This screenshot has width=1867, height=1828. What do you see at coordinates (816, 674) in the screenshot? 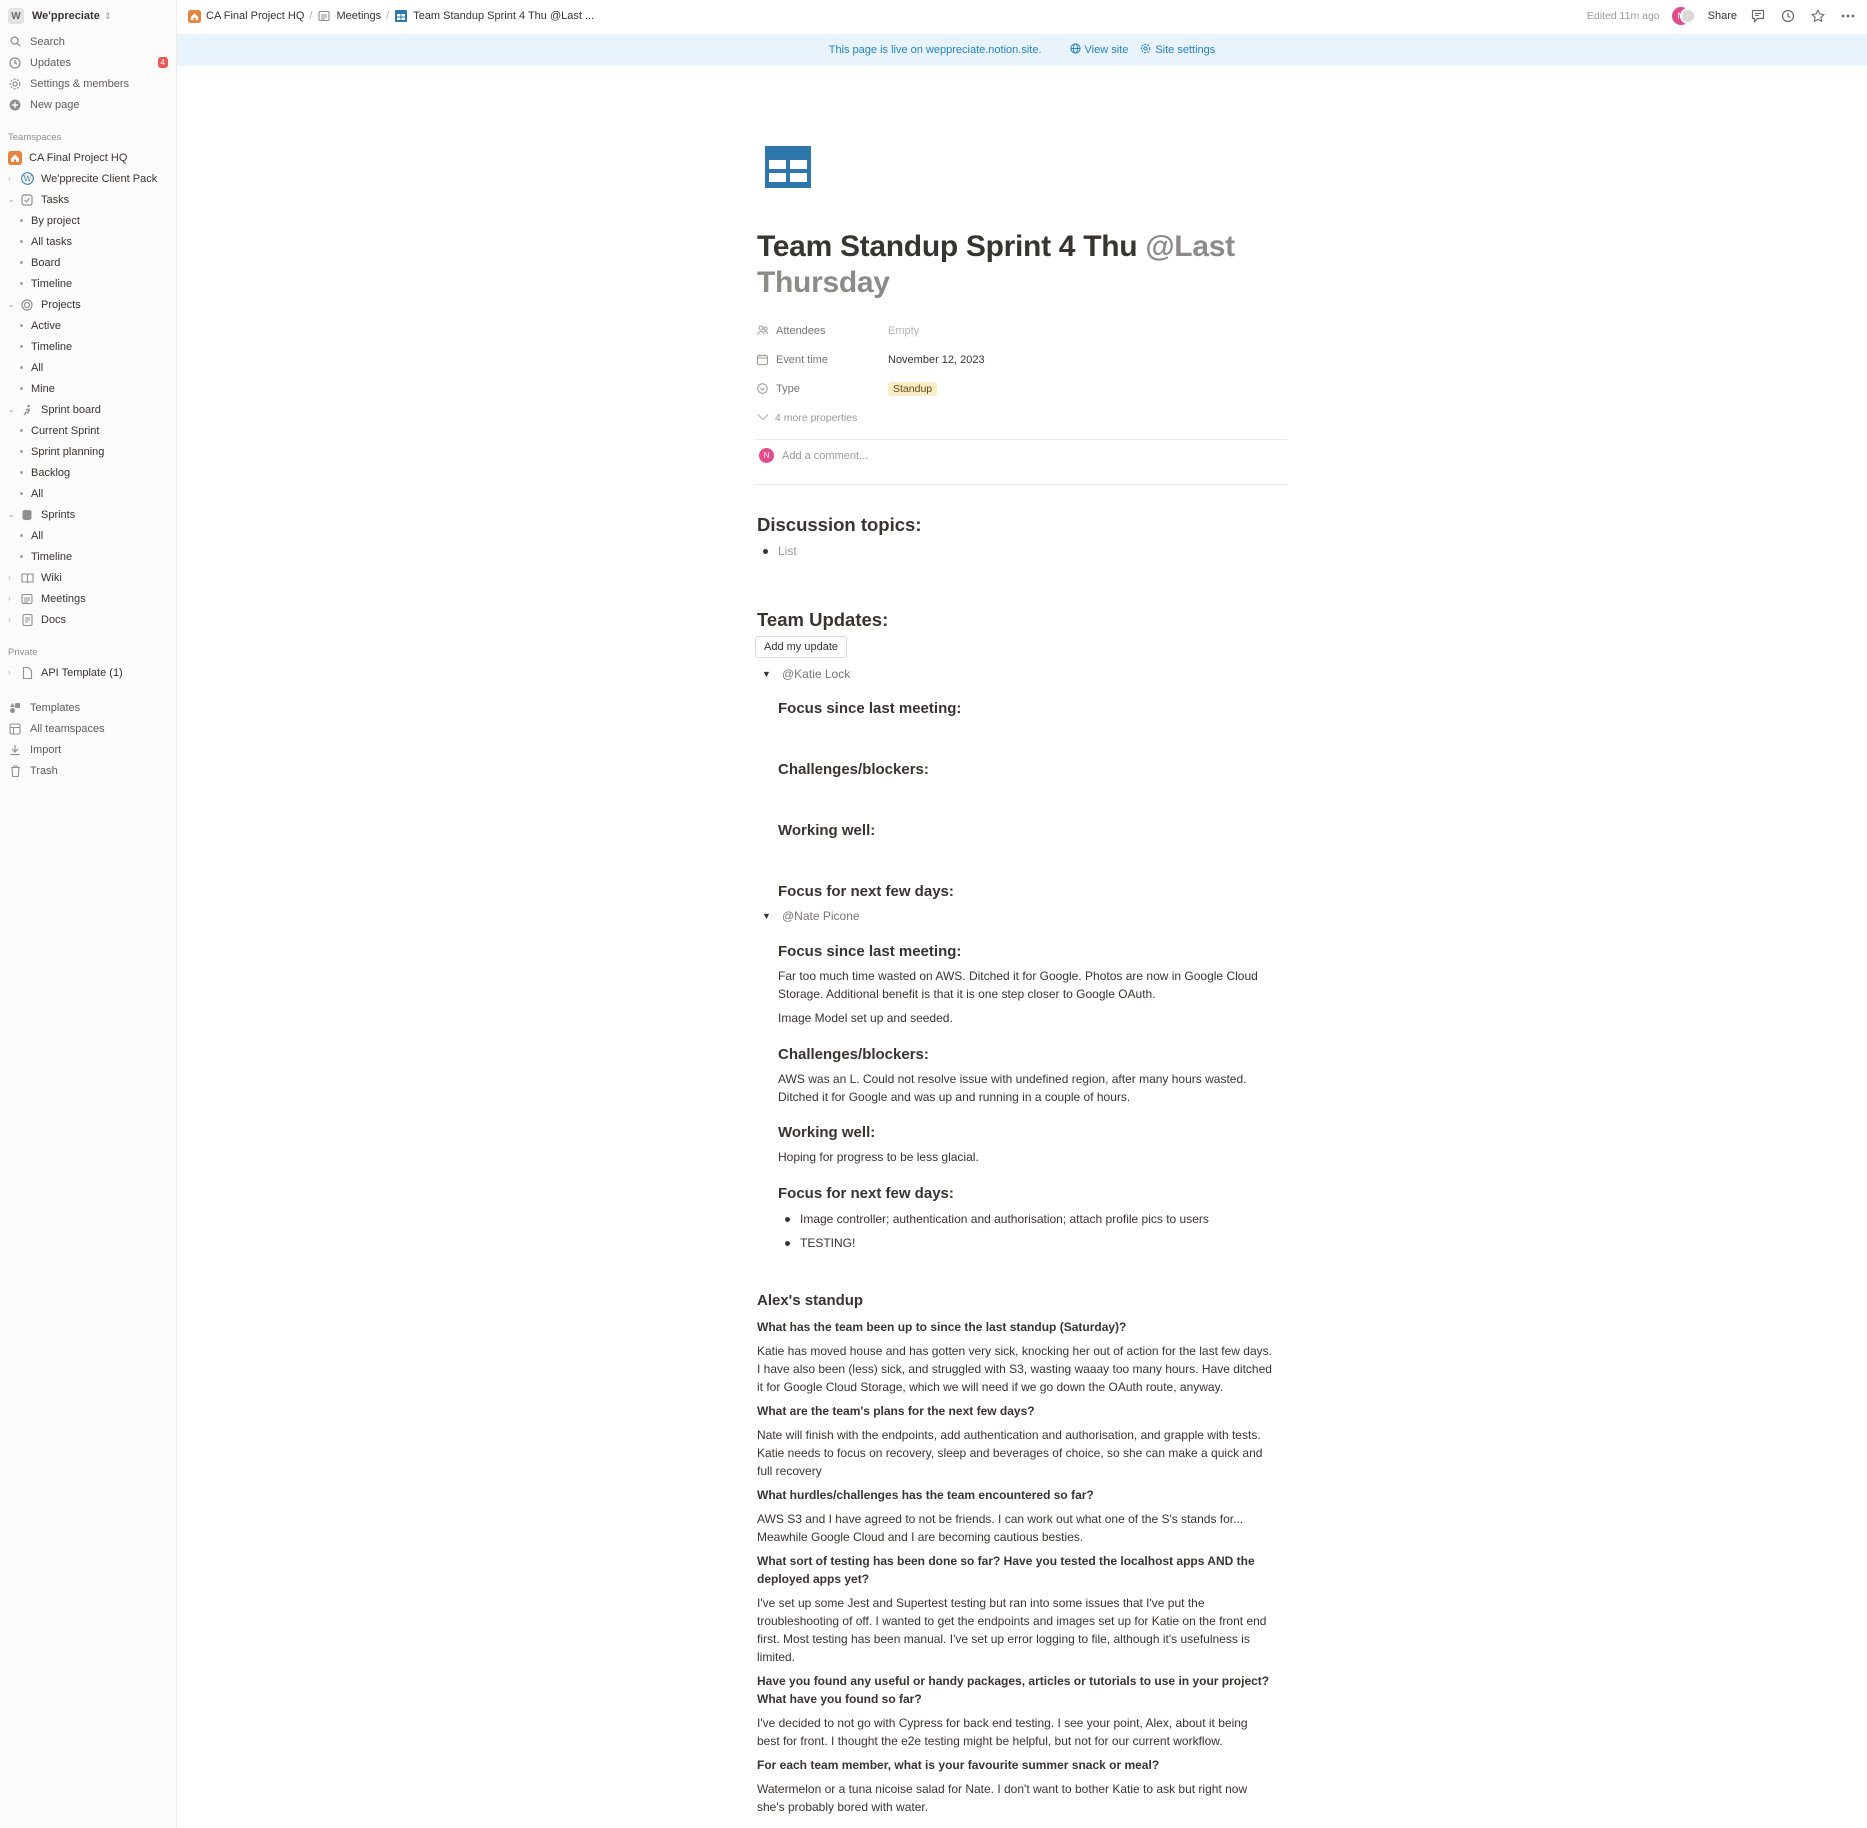
I see `person-mention: @Katie Lock` at bounding box center [816, 674].